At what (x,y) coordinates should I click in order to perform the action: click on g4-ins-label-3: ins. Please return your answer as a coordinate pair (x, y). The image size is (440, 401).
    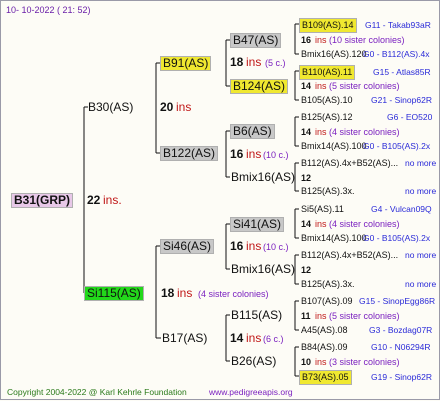
    Looking at the image, I should click on (321, 132).